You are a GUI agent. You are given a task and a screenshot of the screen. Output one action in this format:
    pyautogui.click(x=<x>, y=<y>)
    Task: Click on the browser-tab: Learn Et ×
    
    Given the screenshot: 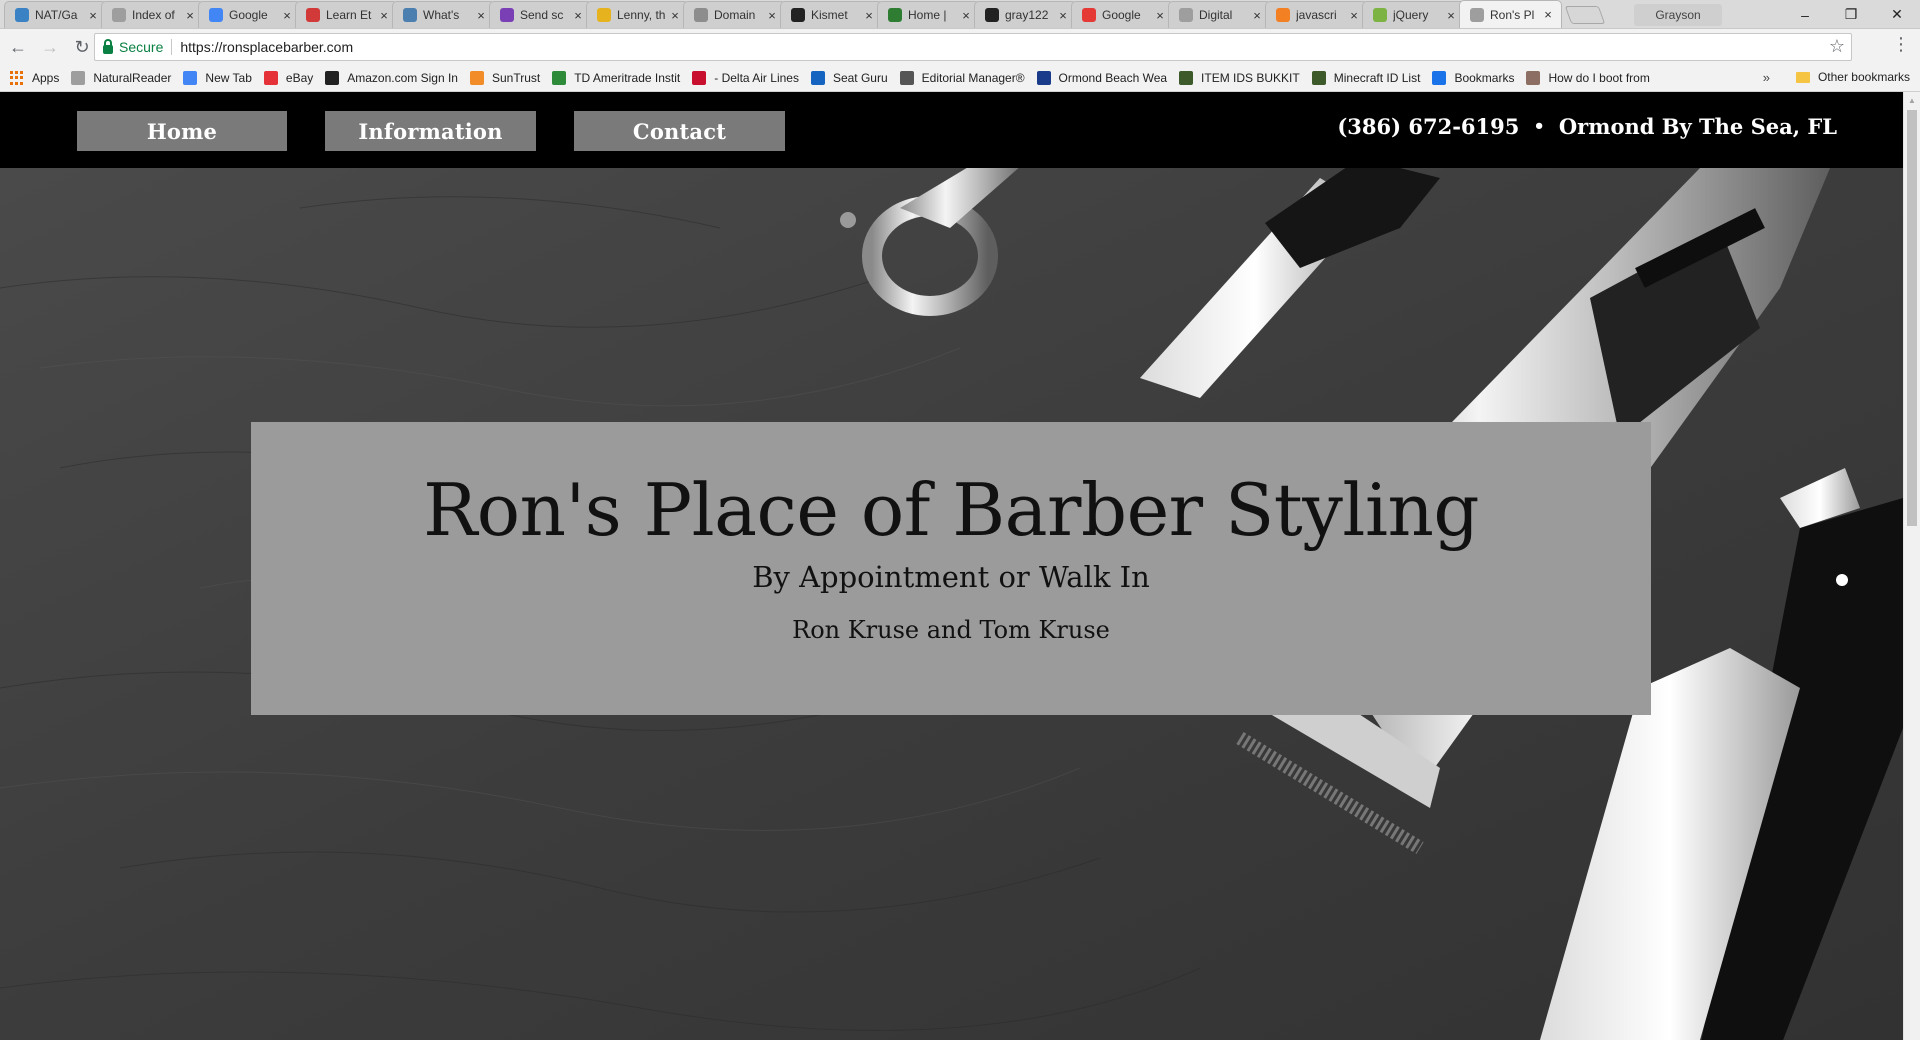 What is the action you would take?
    pyautogui.click(x=346, y=14)
    